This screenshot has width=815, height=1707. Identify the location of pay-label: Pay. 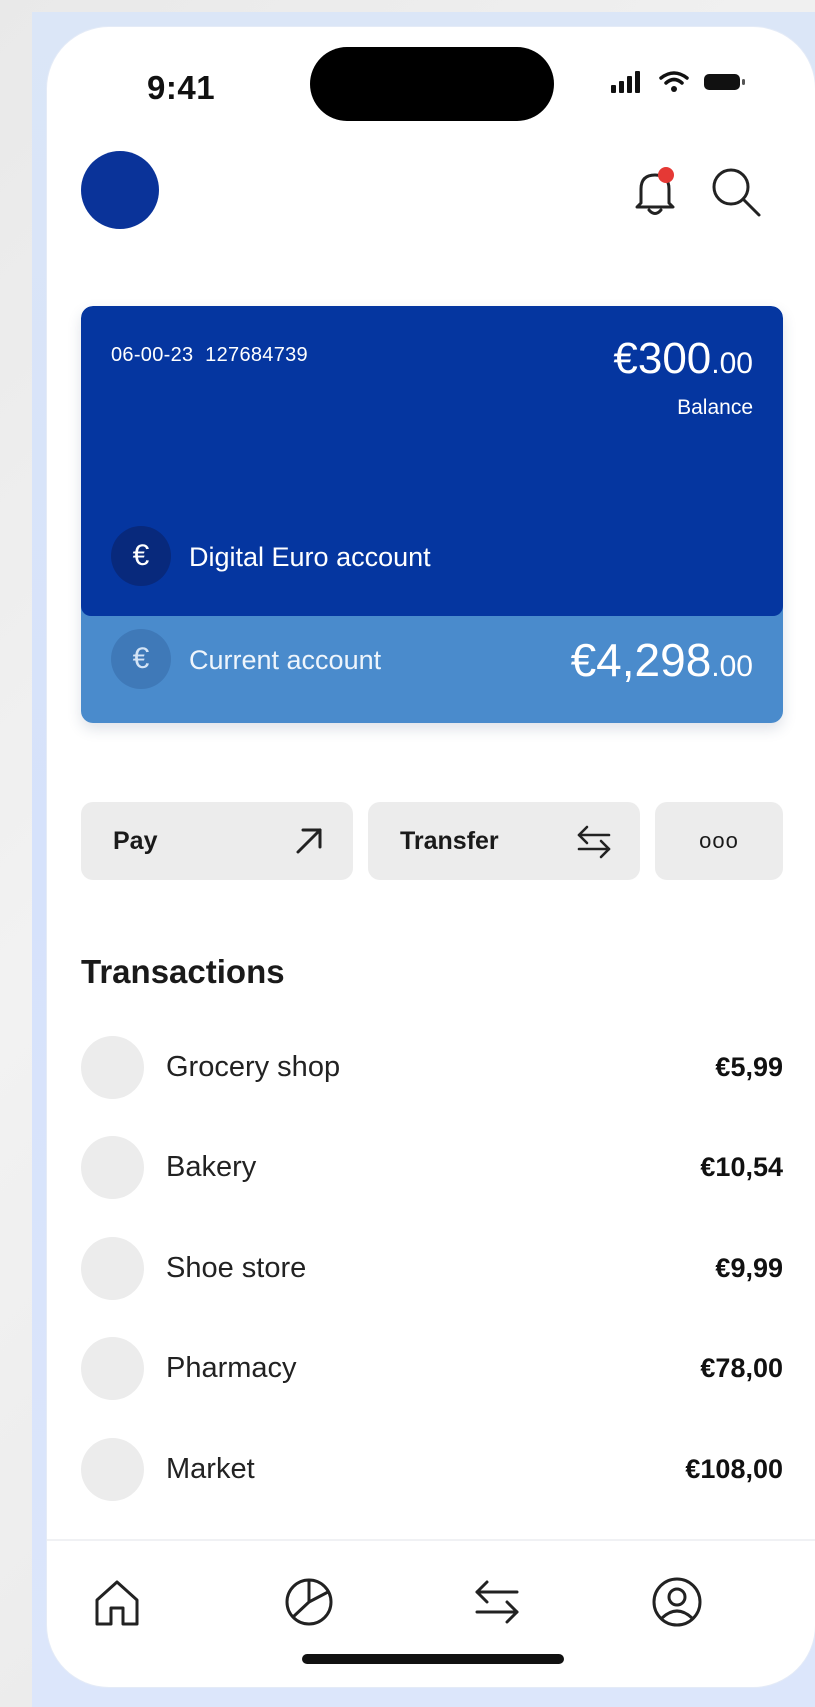
(135, 840).